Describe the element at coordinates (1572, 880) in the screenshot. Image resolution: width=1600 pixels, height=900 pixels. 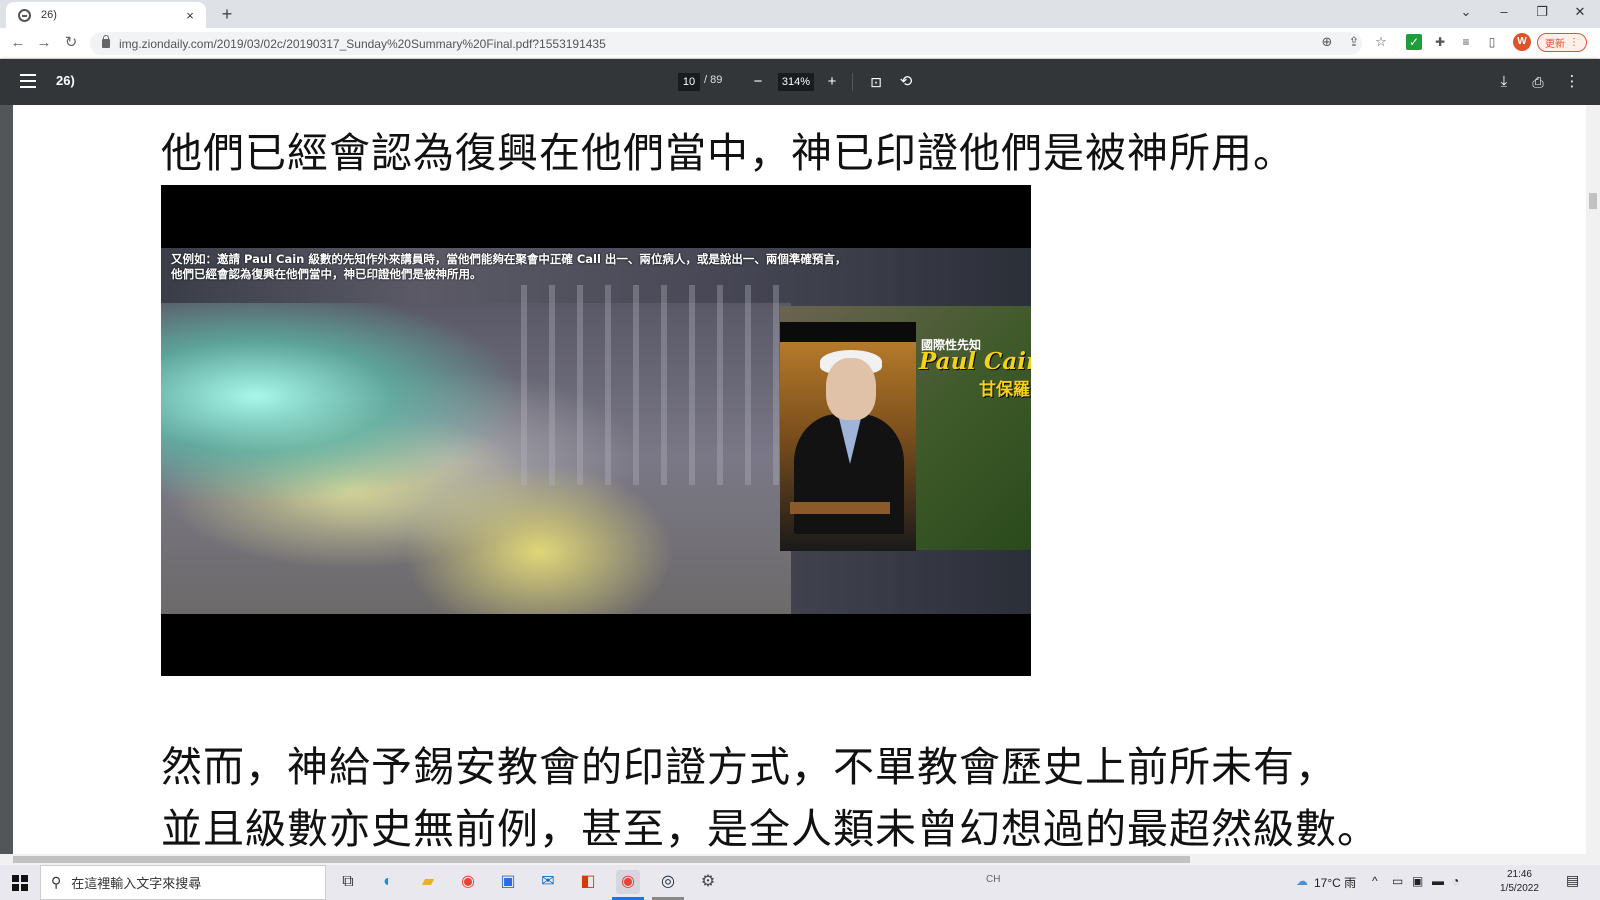
I see `notification-icon: ▤` at that location.